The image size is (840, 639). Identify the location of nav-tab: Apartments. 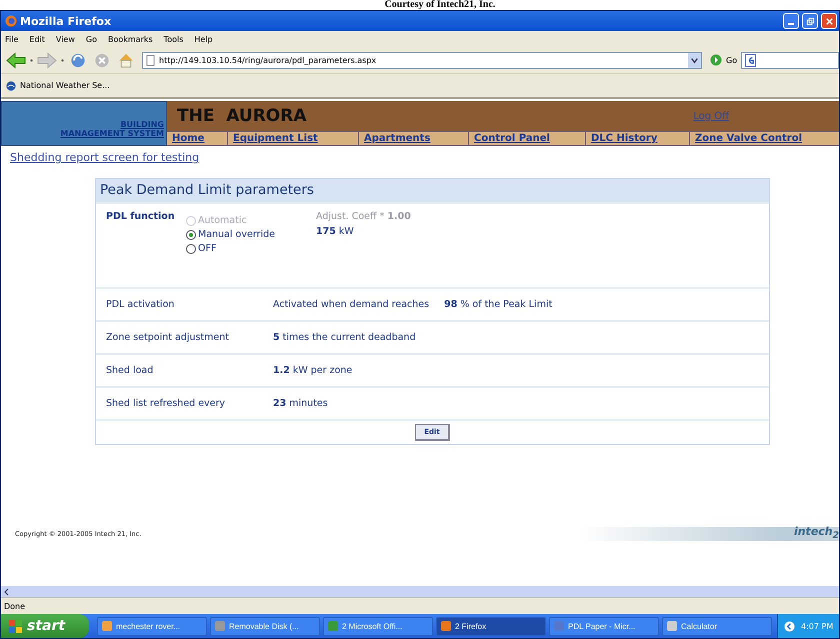
(414, 138).